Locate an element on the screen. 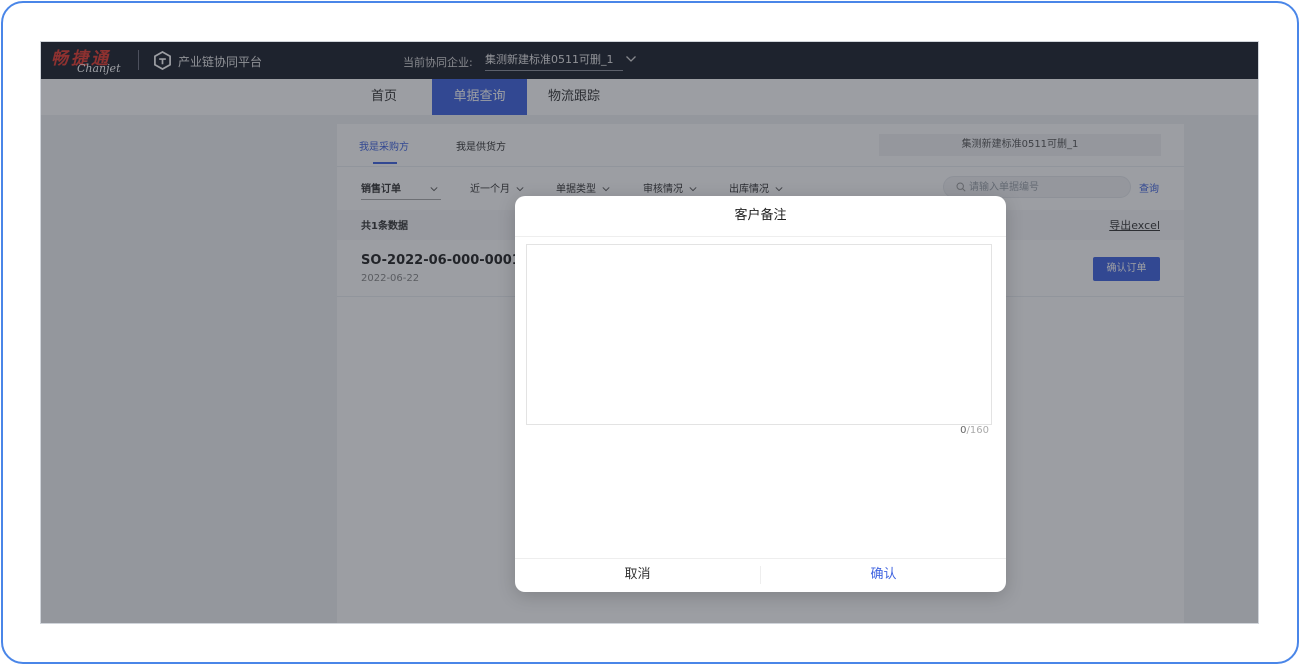 This screenshot has height=665, width=1300. dialog-footer: 取消 确认 is located at coordinates (760, 575).